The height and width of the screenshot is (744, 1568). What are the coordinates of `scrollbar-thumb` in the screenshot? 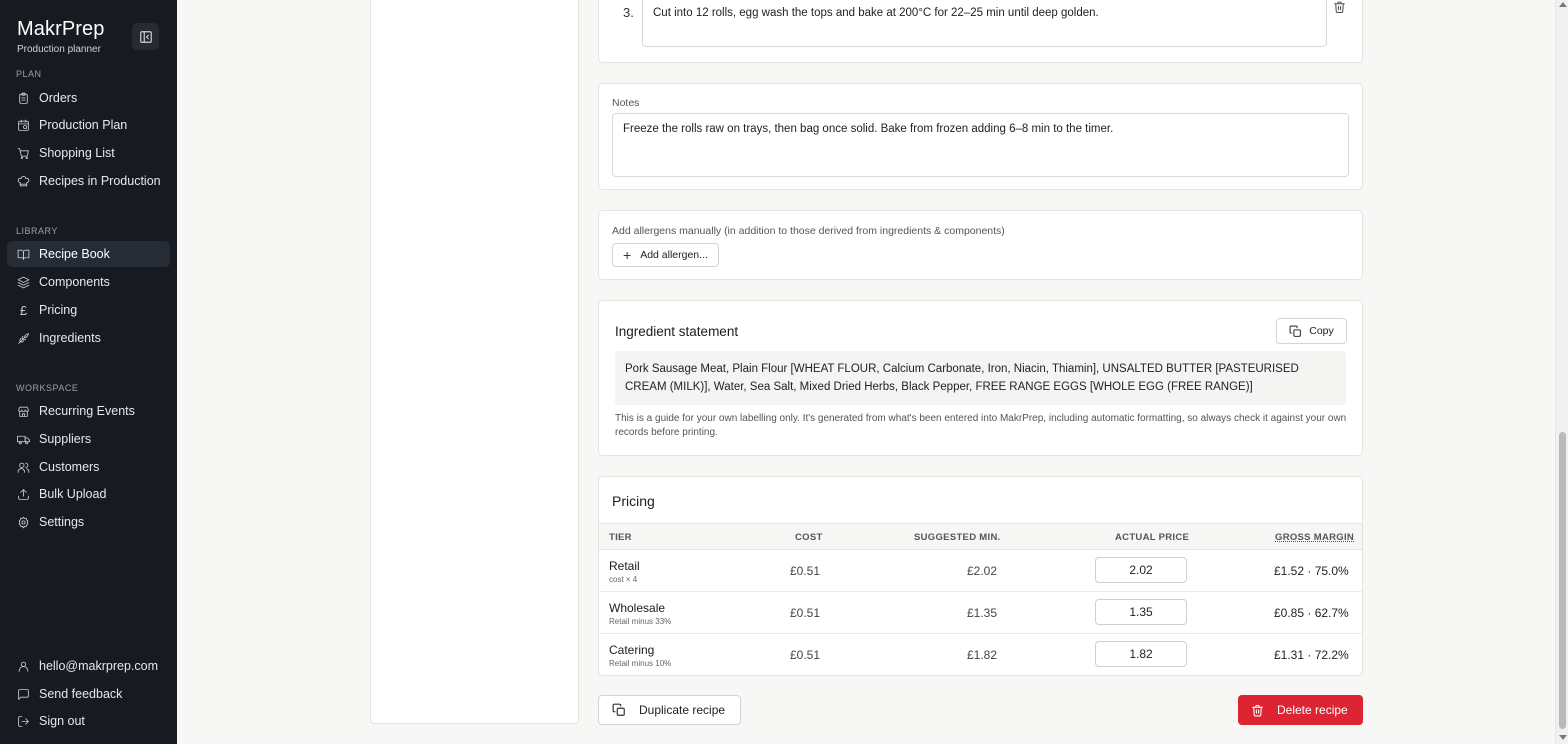 It's located at (1562, 580).